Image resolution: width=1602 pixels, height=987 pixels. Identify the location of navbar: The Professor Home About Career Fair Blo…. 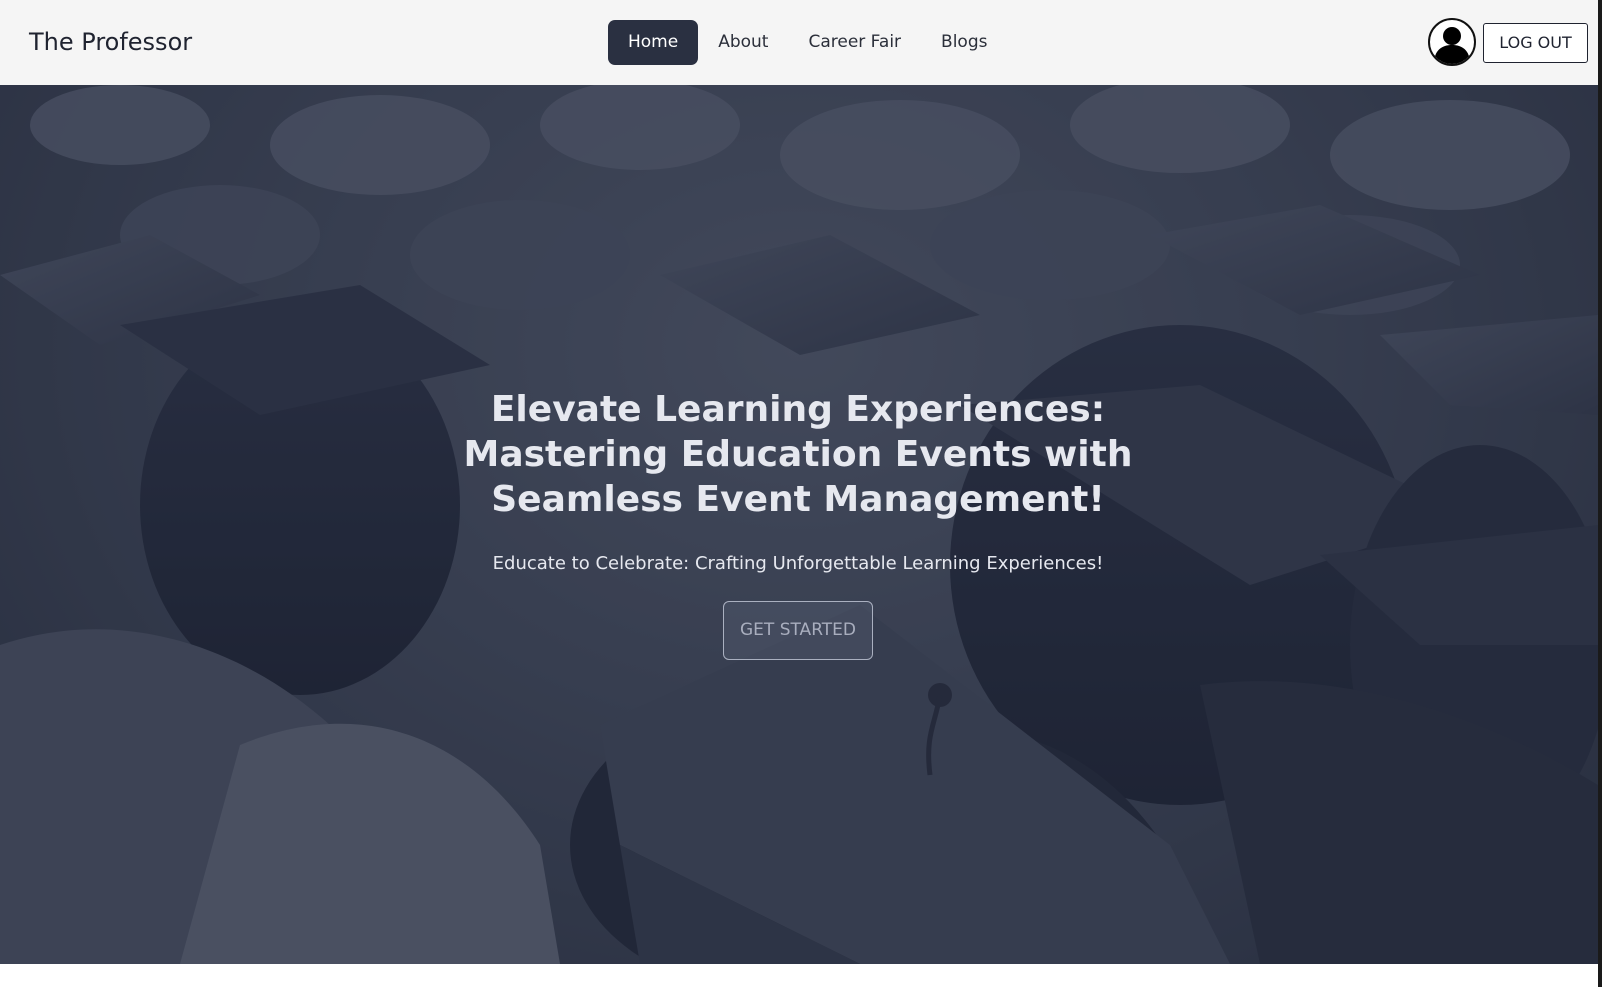
(800, 42).